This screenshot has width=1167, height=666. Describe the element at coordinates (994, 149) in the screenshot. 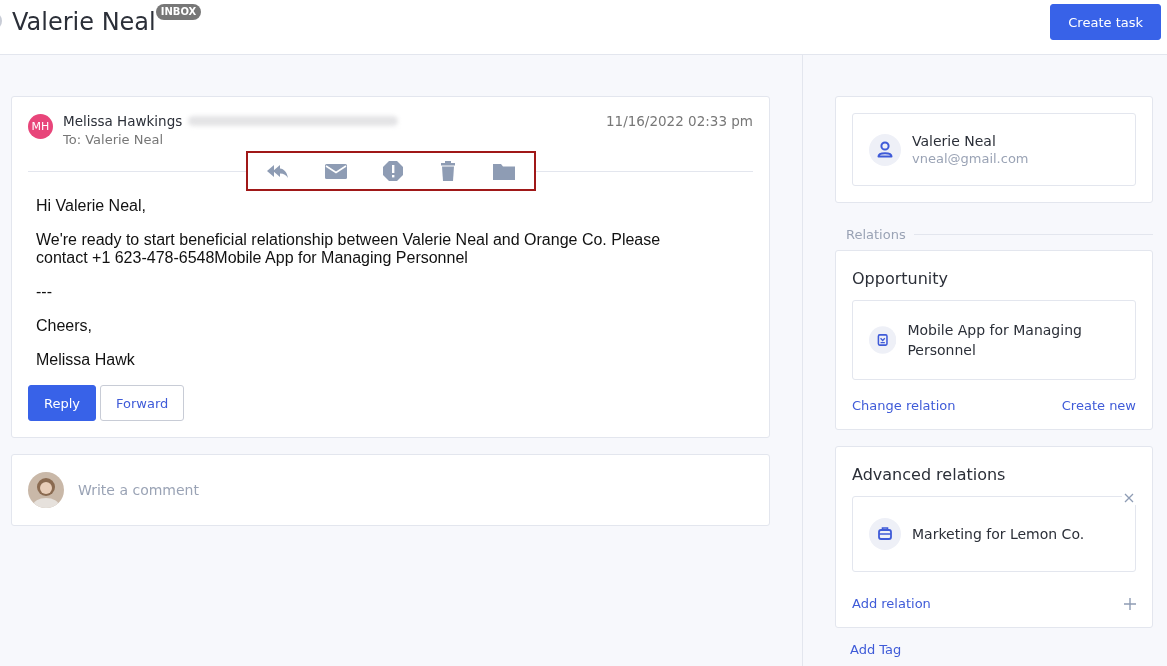

I see `contact-card: Valerie Neal vneal@gmail.com` at that location.